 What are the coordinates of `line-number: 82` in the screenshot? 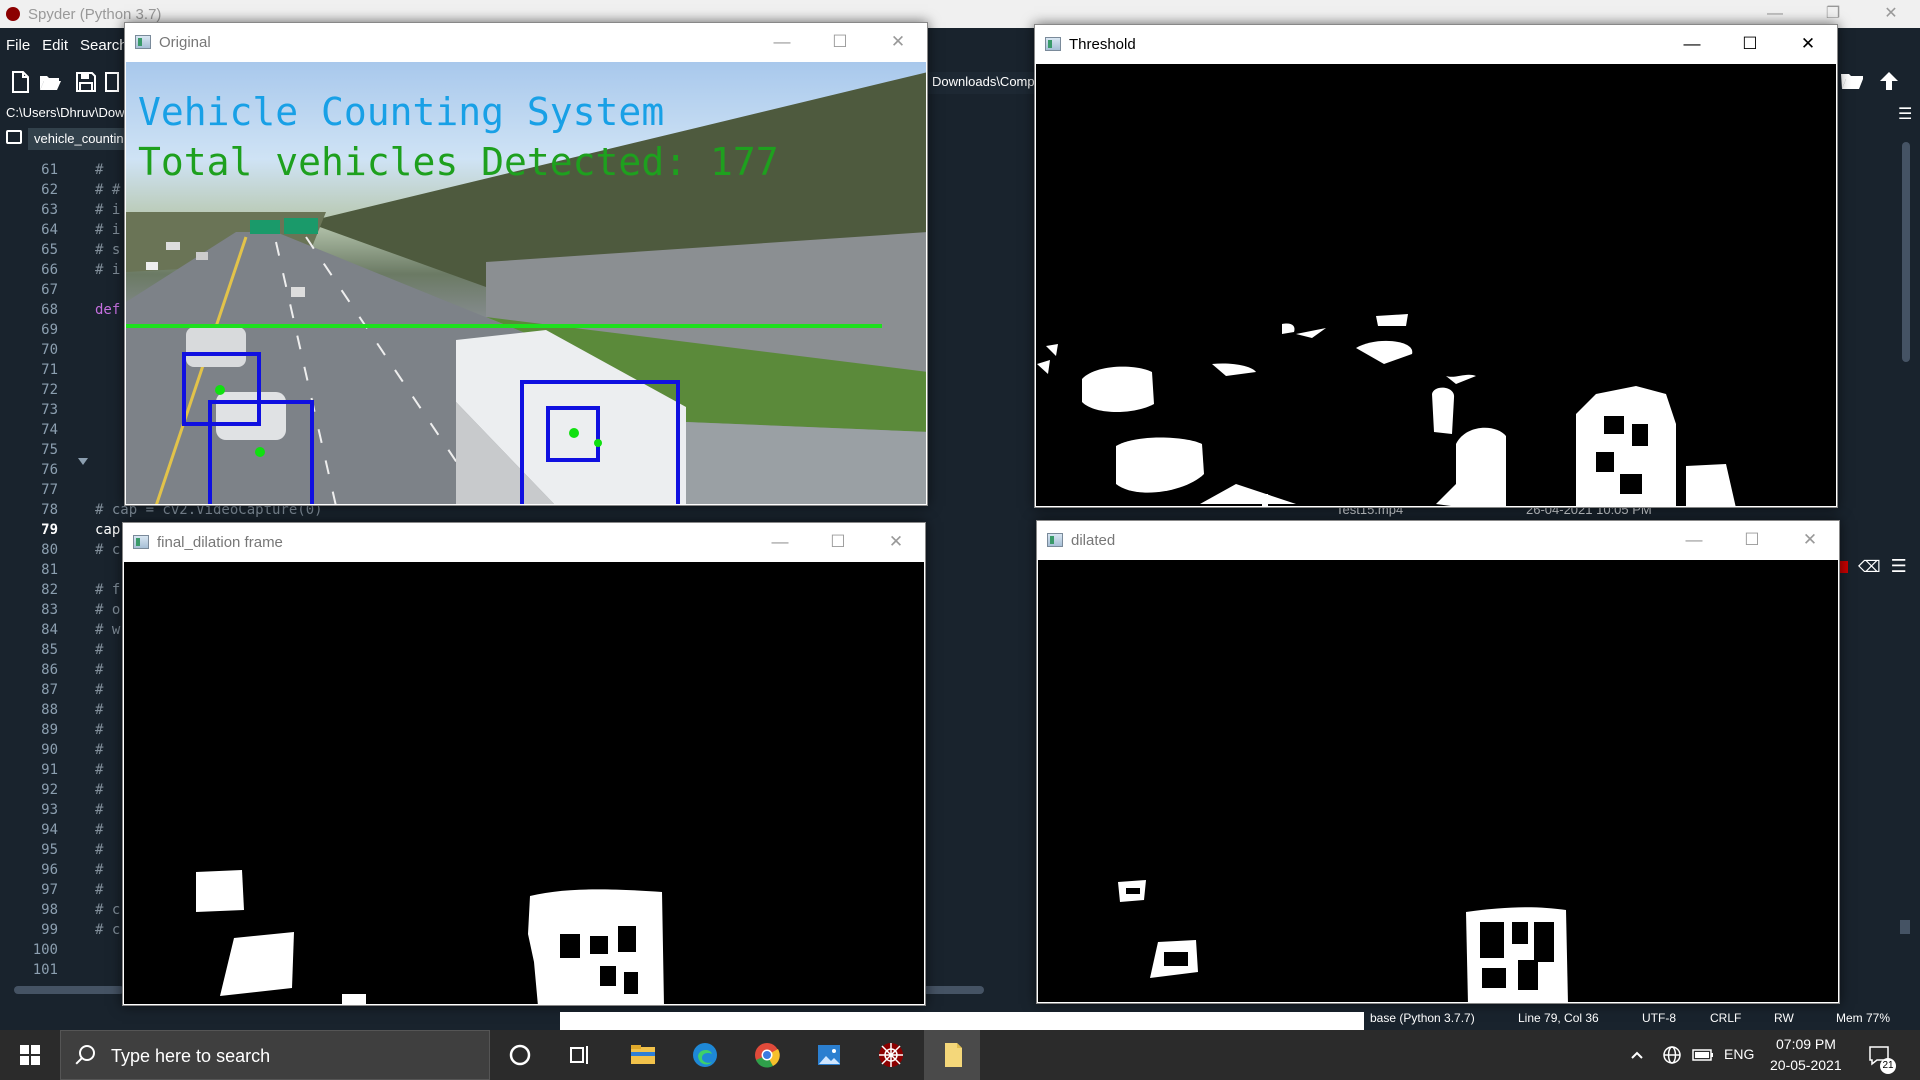 It's located at (49, 590).